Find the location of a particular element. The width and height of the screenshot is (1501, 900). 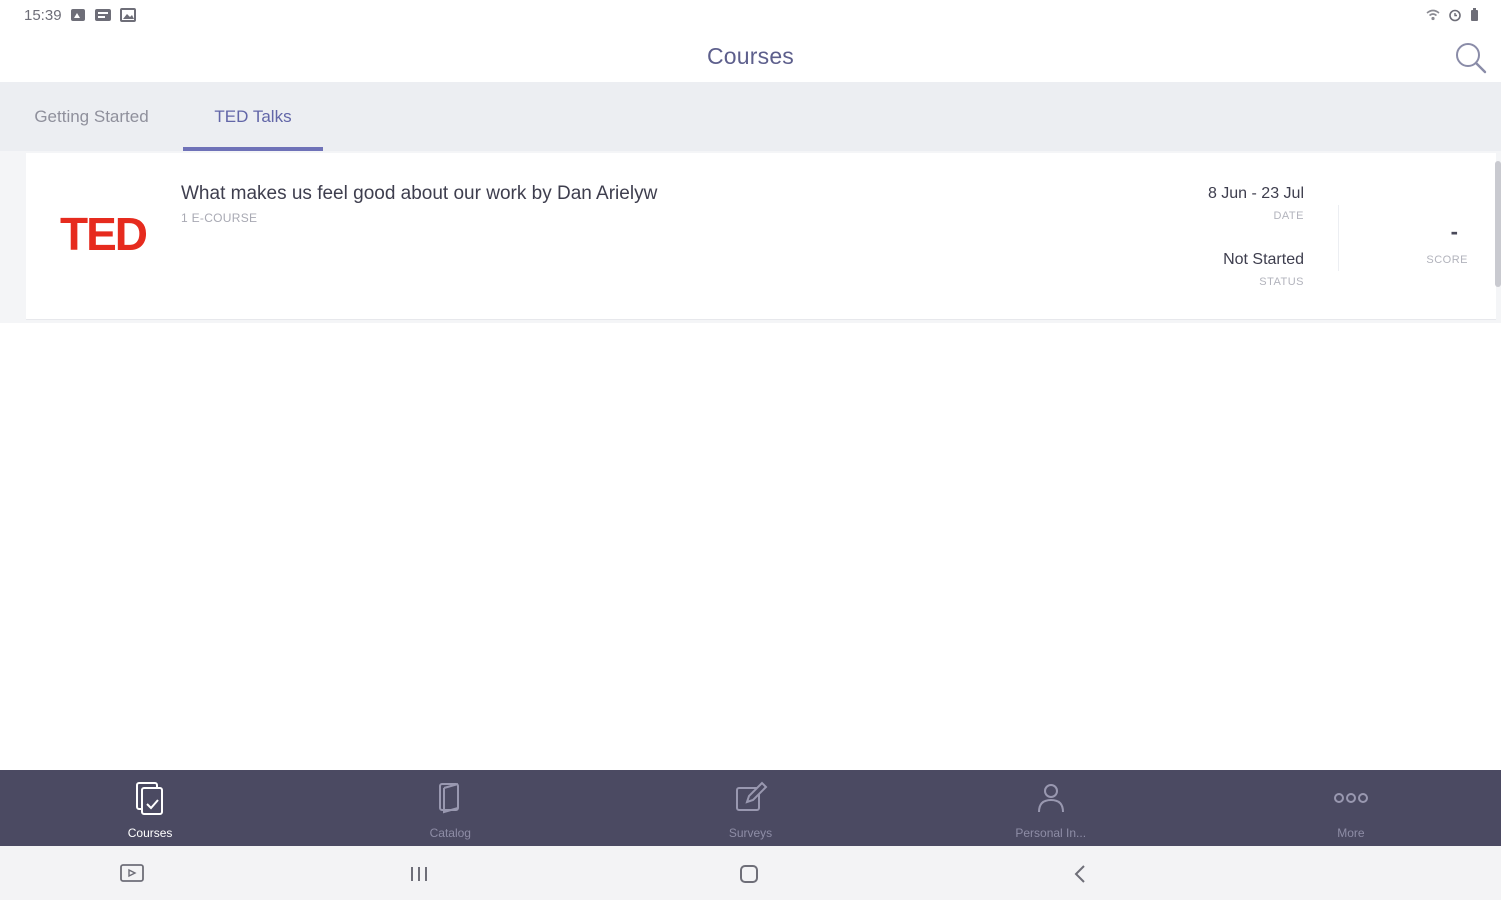

message-icon is located at coordinates (103, 15).